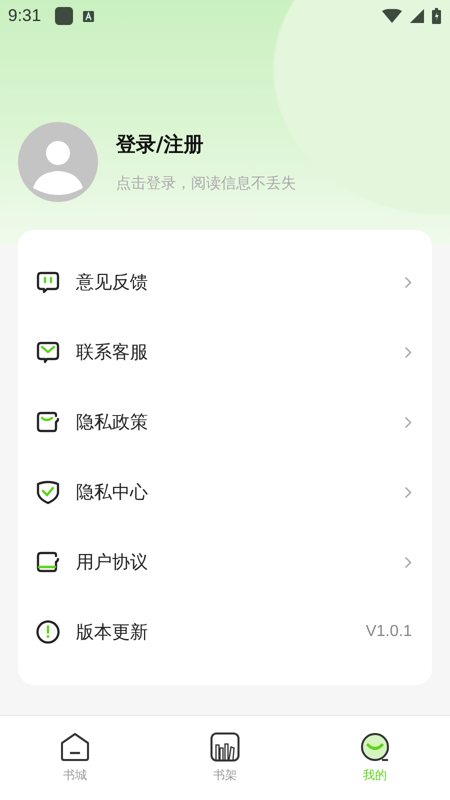 The image size is (450, 800). What do you see at coordinates (58, 162) in the screenshot?
I see `avatar-icon` at bounding box center [58, 162].